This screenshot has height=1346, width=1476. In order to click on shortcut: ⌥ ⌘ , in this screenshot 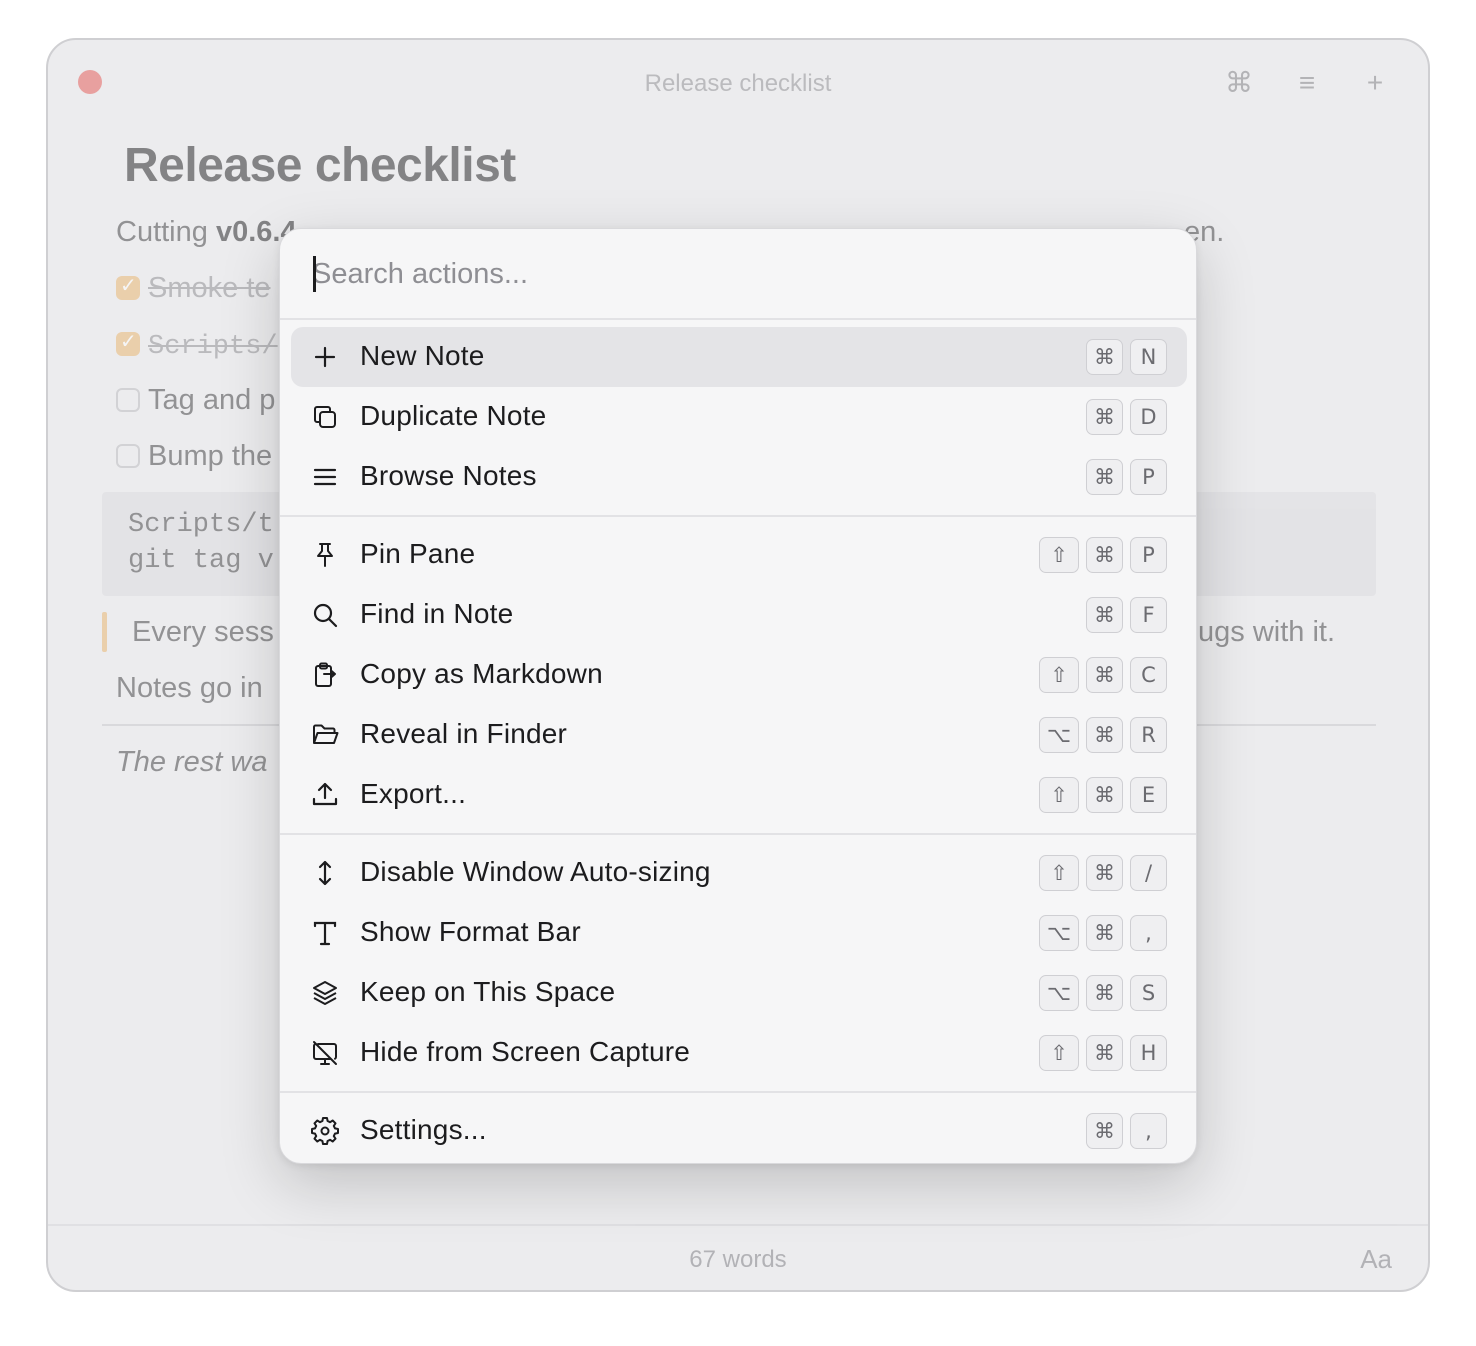, I will do `click(1103, 933)`.